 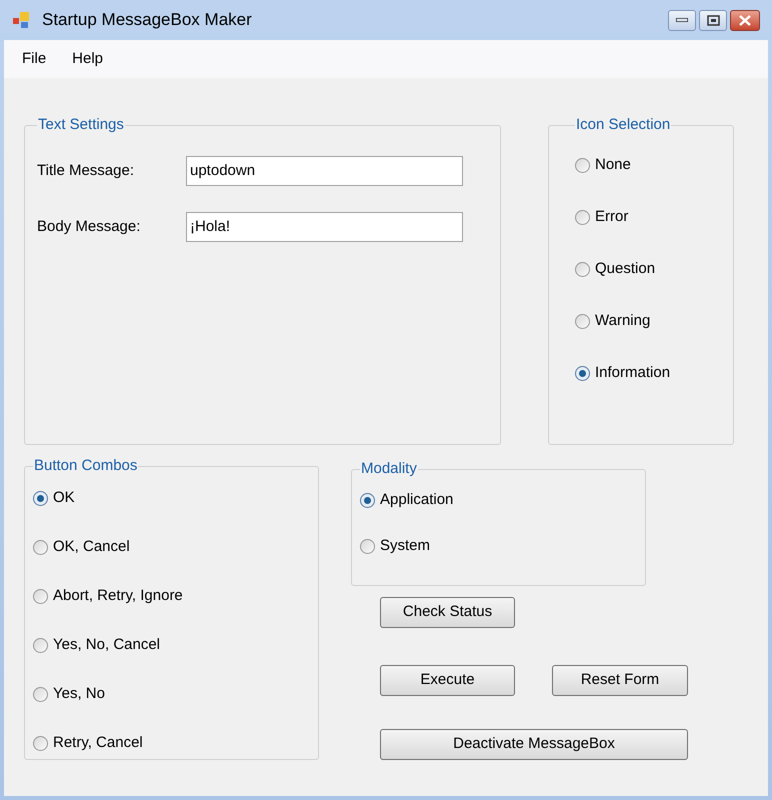 What do you see at coordinates (64, 498) in the screenshot?
I see `radio-label: OK` at bounding box center [64, 498].